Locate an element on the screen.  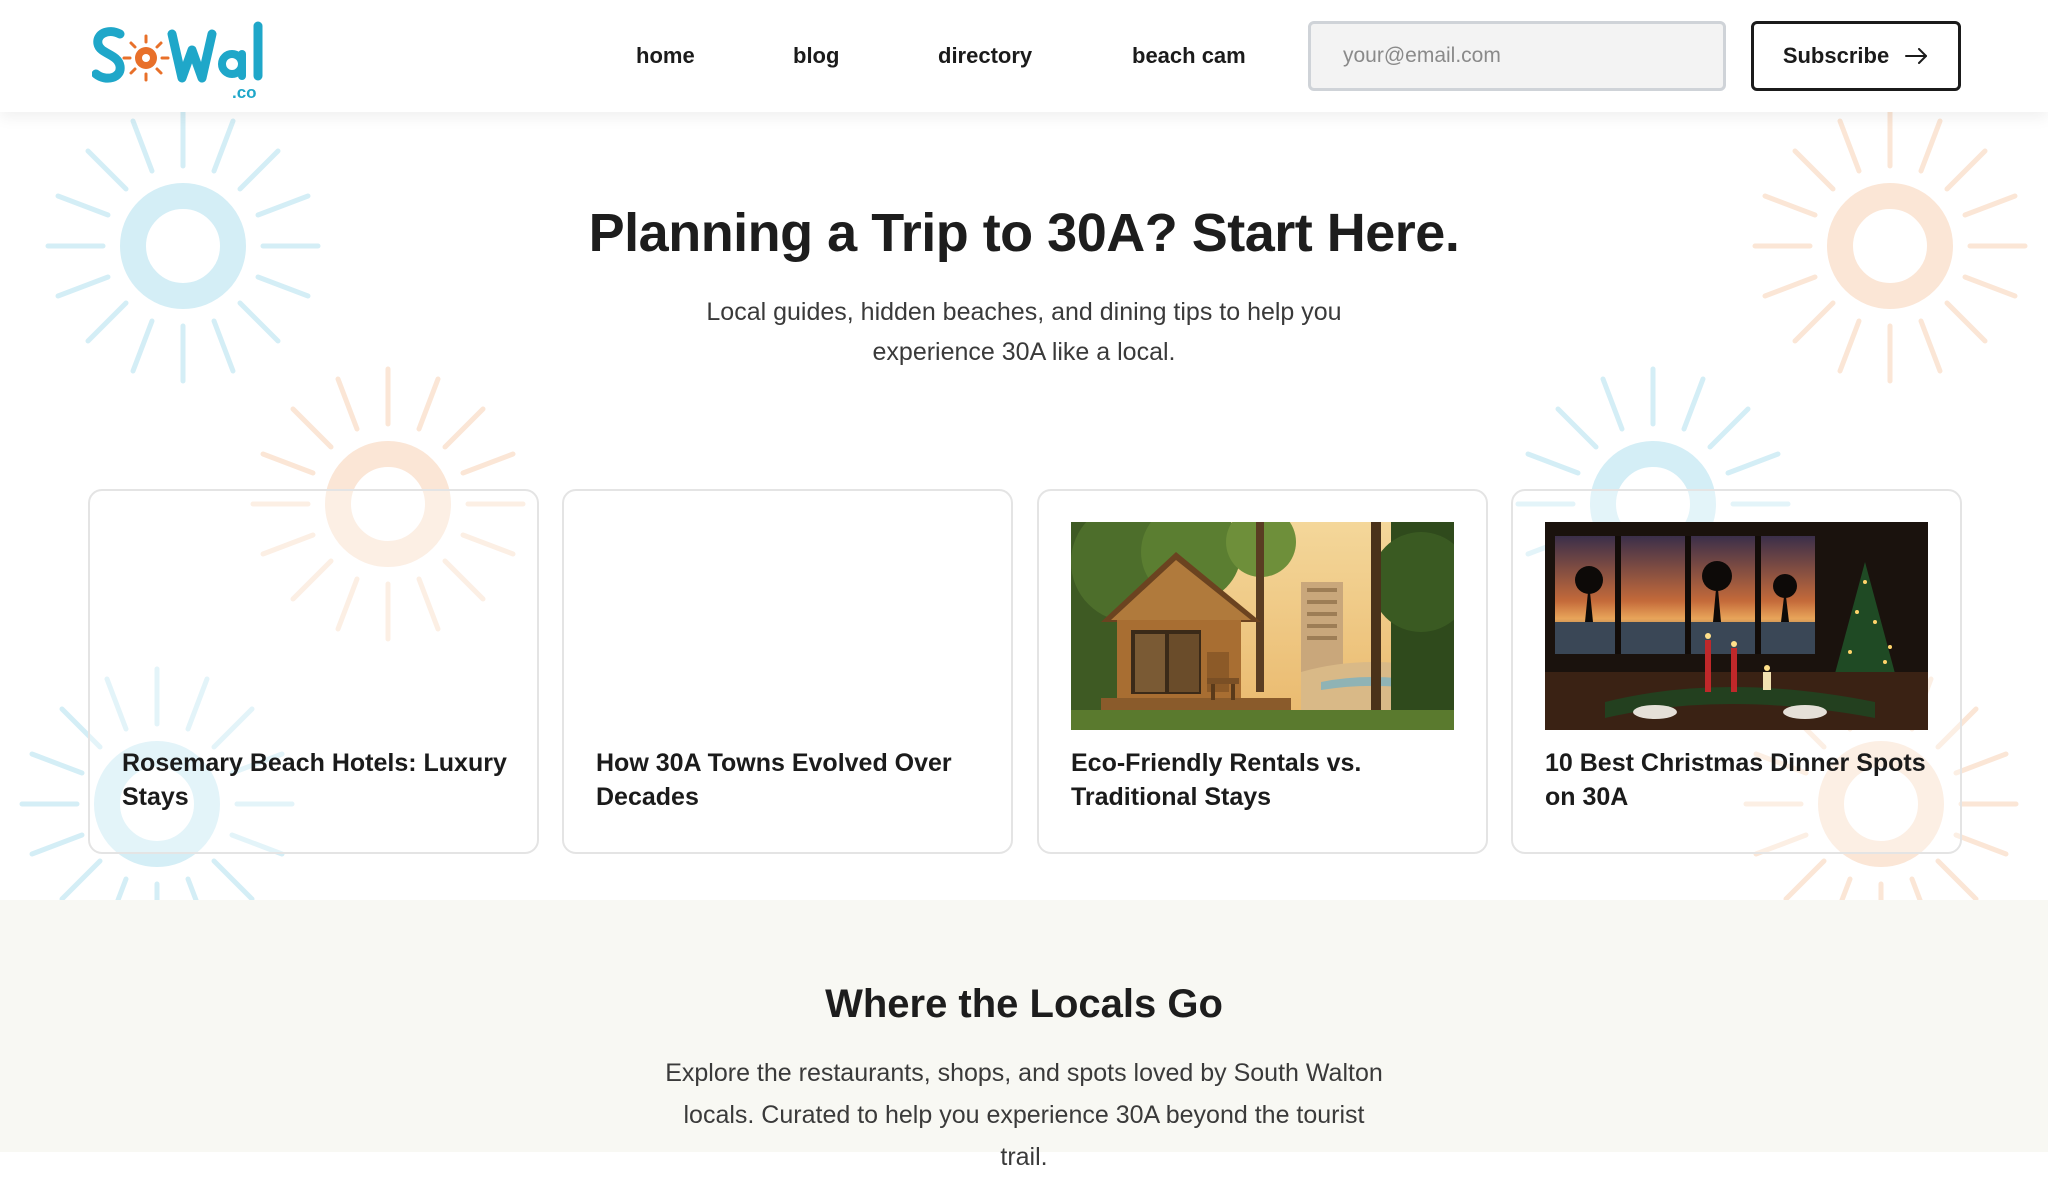
card-title: How 30A Towns Evolved Over Decades is located at coordinates (774, 780).